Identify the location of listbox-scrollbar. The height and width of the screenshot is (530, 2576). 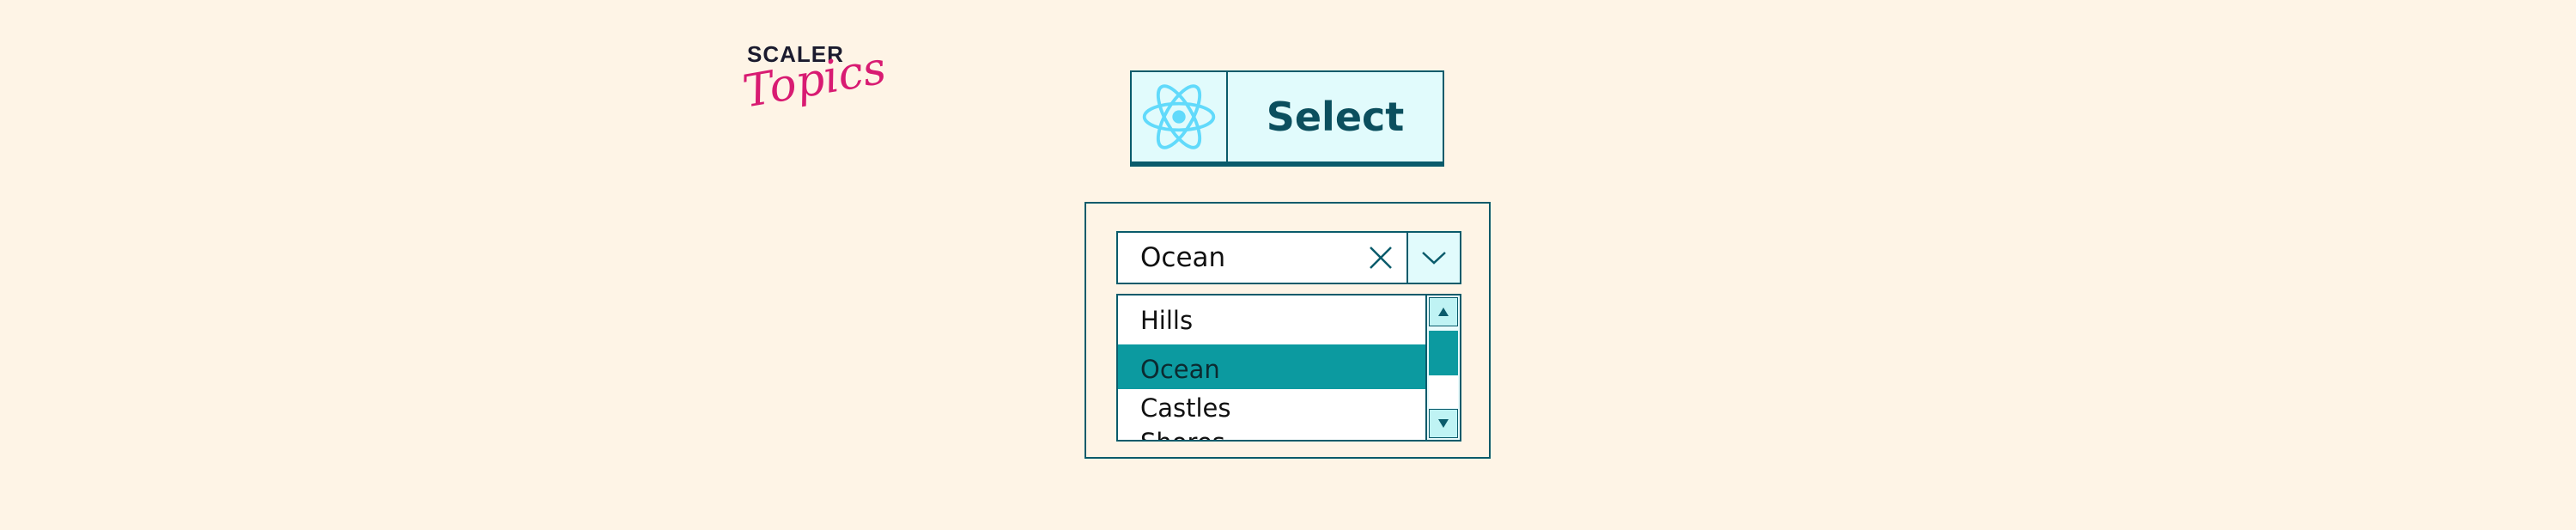
(1442, 367).